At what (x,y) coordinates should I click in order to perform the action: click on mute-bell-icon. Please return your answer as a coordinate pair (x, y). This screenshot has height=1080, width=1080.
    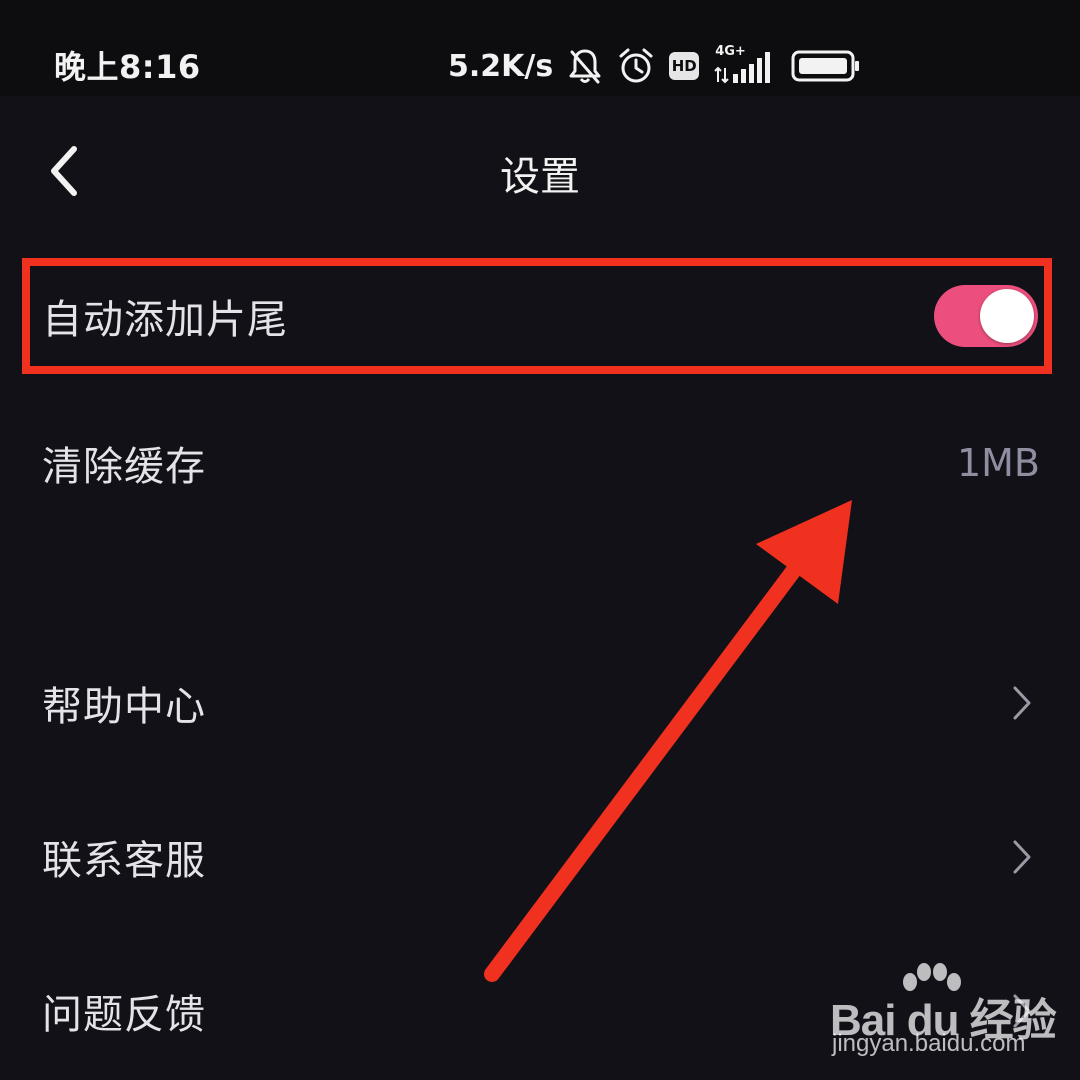
    Looking at the image, I should click on (585, 66).